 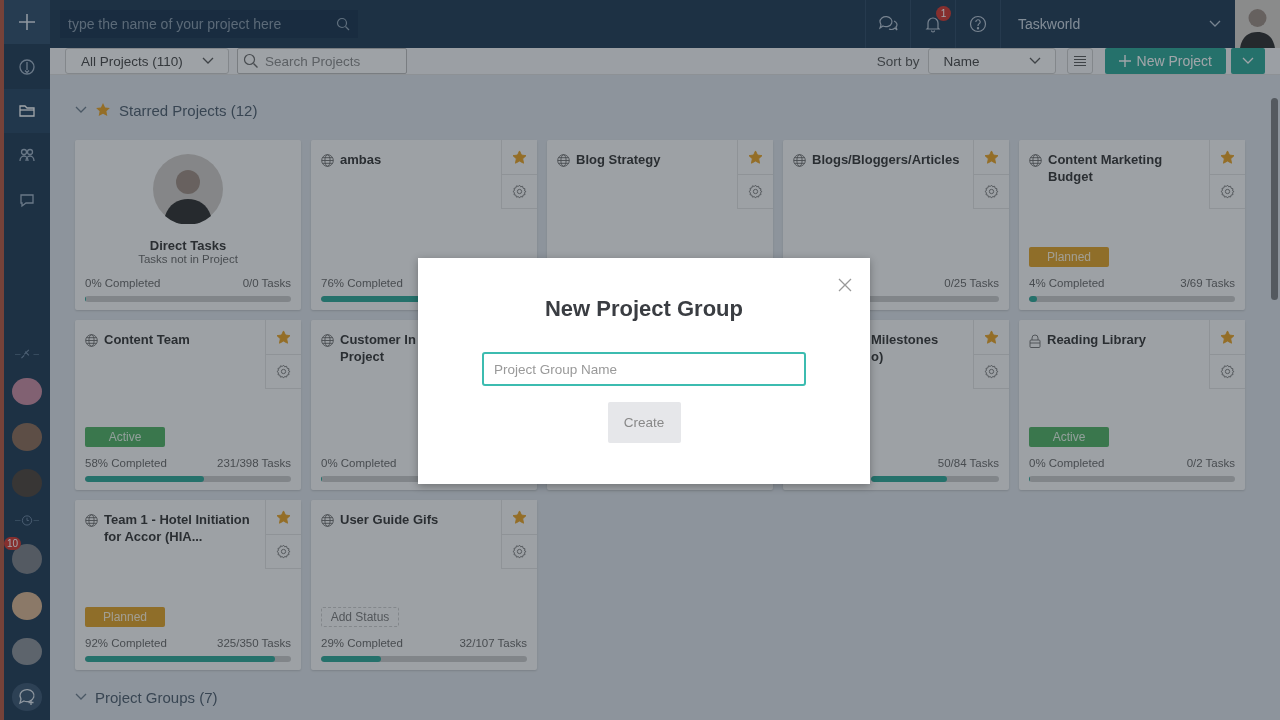 I want to click on card-title: Team 1 - Hotel Initiation, so click(x=177, y=519).